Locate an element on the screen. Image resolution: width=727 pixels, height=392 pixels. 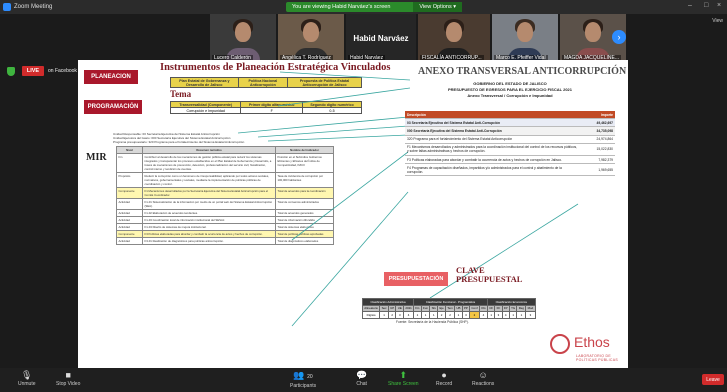
participant-tile-active-speaker: Habid Narváez Habid Narváez is located at coordinates (381, 38).